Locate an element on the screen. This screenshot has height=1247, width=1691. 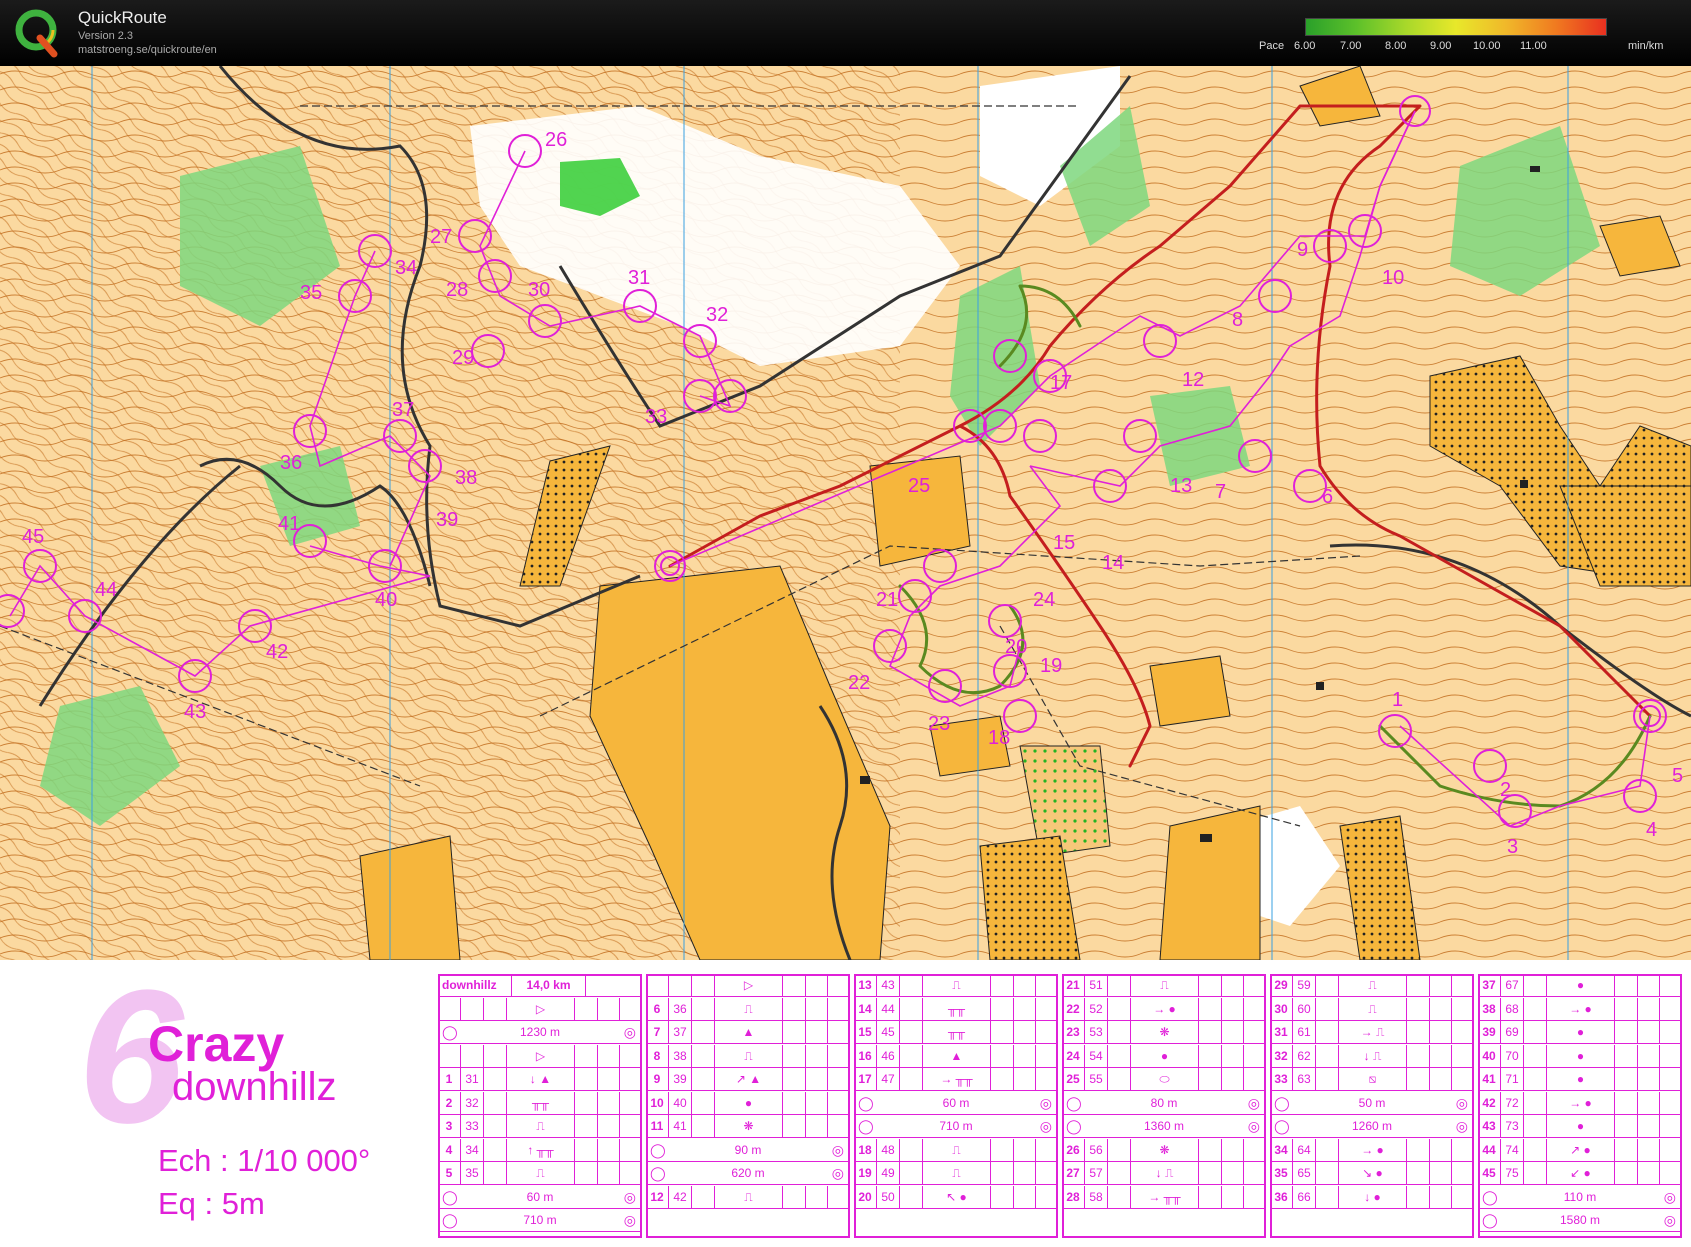
leg-distance: 110 m is located at coordinates (1580, 1197).